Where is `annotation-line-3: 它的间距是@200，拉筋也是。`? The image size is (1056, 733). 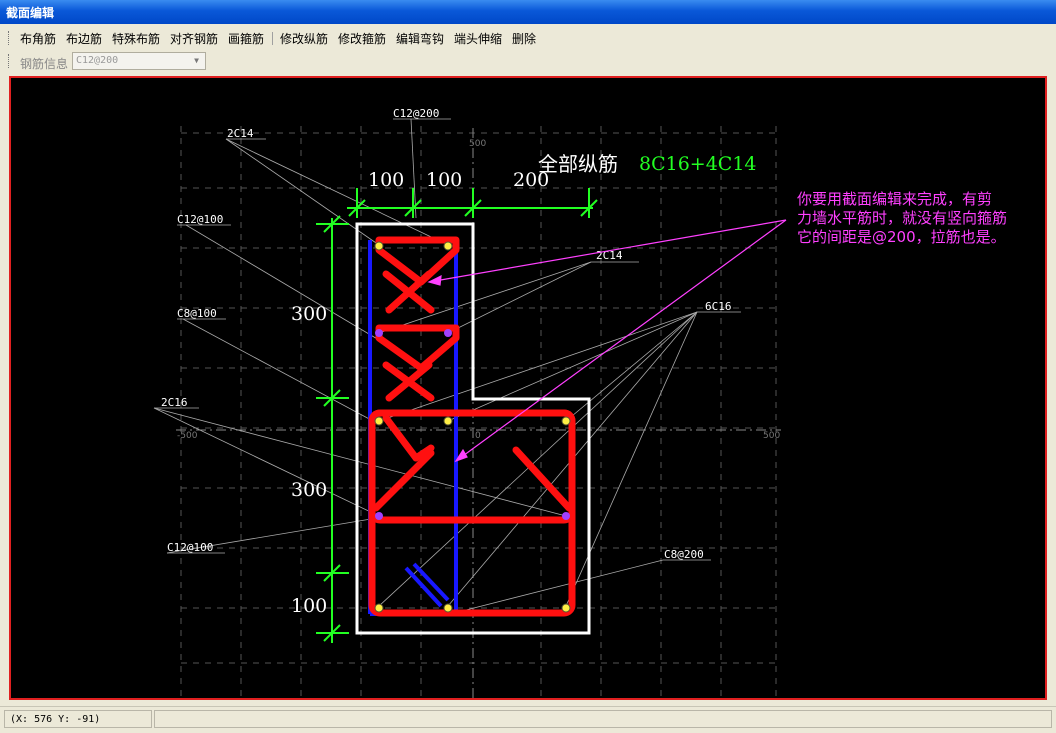
annotation-line-3: 它的间距是@200，拉筋也是。 is located at coordinates (901, 237).